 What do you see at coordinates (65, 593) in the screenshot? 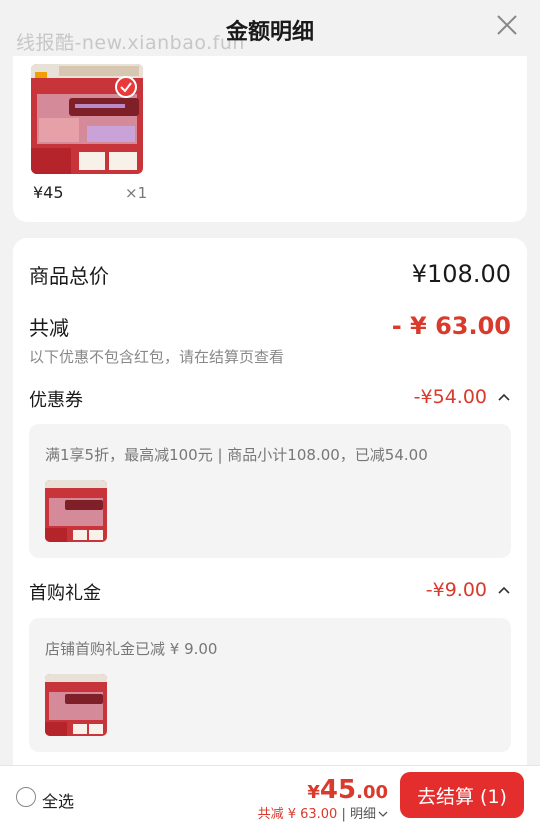
I see `first-purchase-label: 首购礼金` at bounding box center [65, 593].